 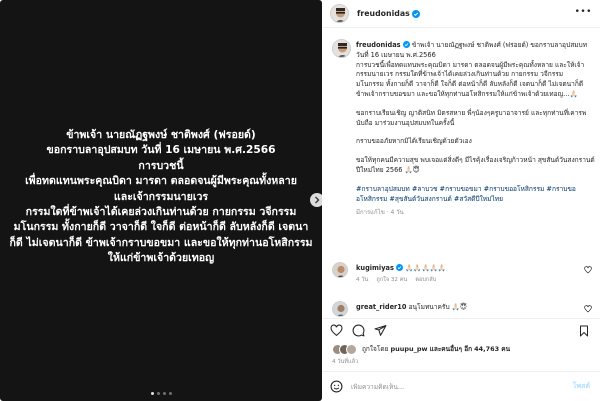 I want to click on caption-text: กราบขออภัยหากมิได้เรียนเชิญด้วยตัวเอง, so click(x=414, y=141).